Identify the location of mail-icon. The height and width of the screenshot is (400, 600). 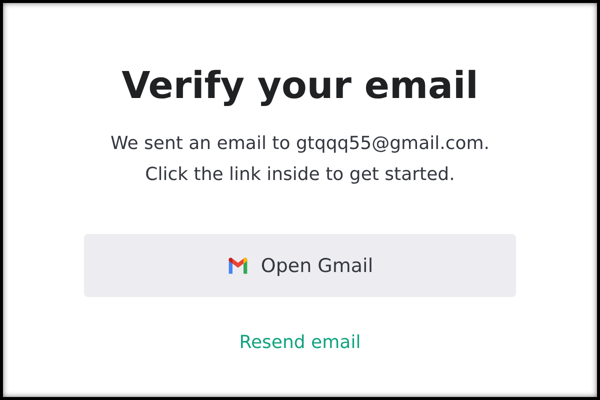
(237, 265).